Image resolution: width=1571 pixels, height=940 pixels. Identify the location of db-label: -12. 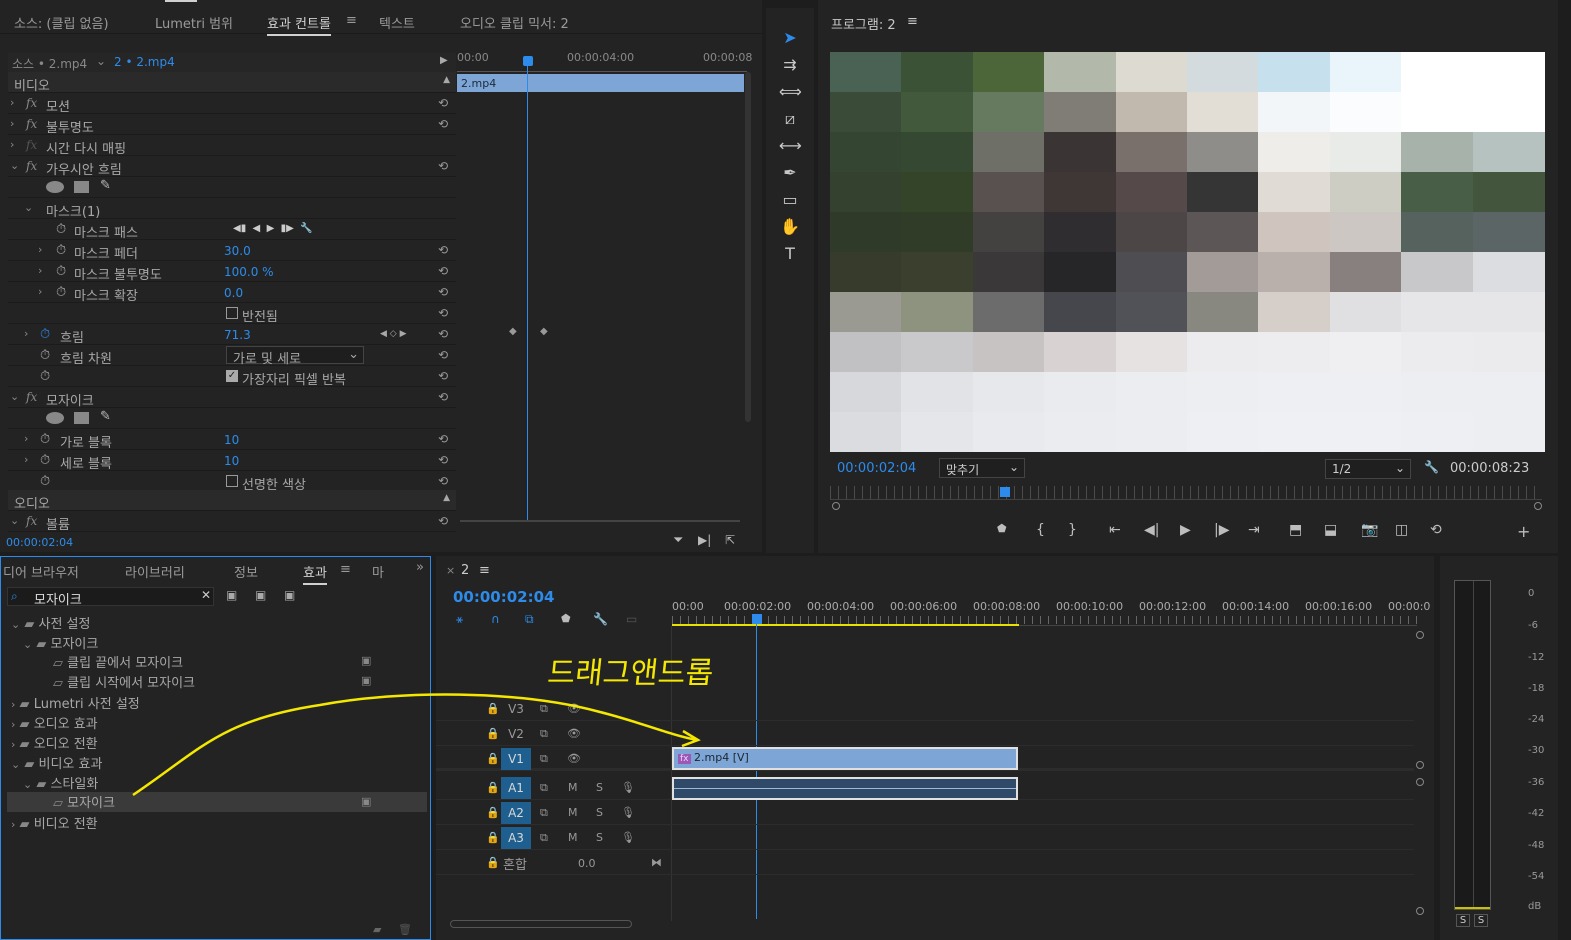
(1536, 657).